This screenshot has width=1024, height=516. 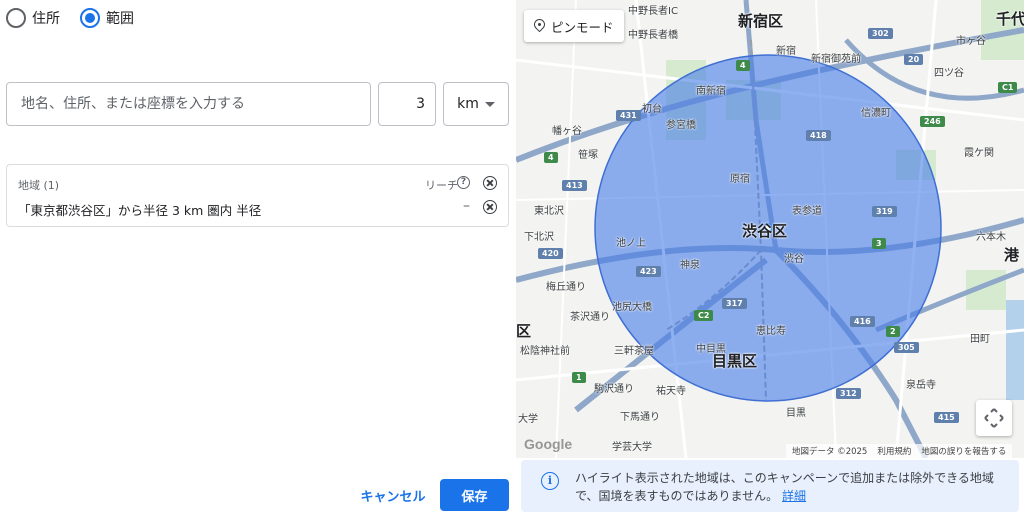 What do you see at coordinates (463, 182) in the screenshot?
I see `help-icon: ?` at bounding box center [463, 182].